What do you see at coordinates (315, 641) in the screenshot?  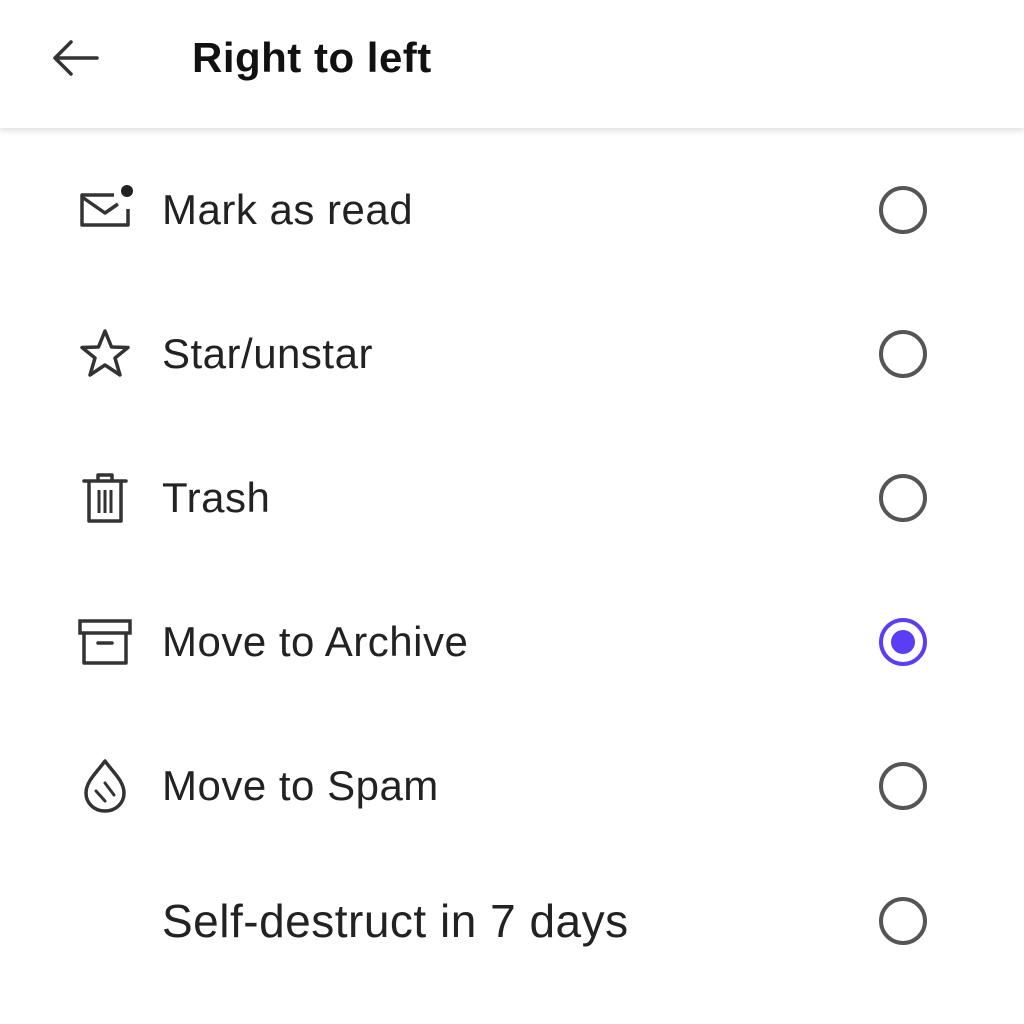 I see `option-label: Move to Archive` at bounding box center [315, 641].